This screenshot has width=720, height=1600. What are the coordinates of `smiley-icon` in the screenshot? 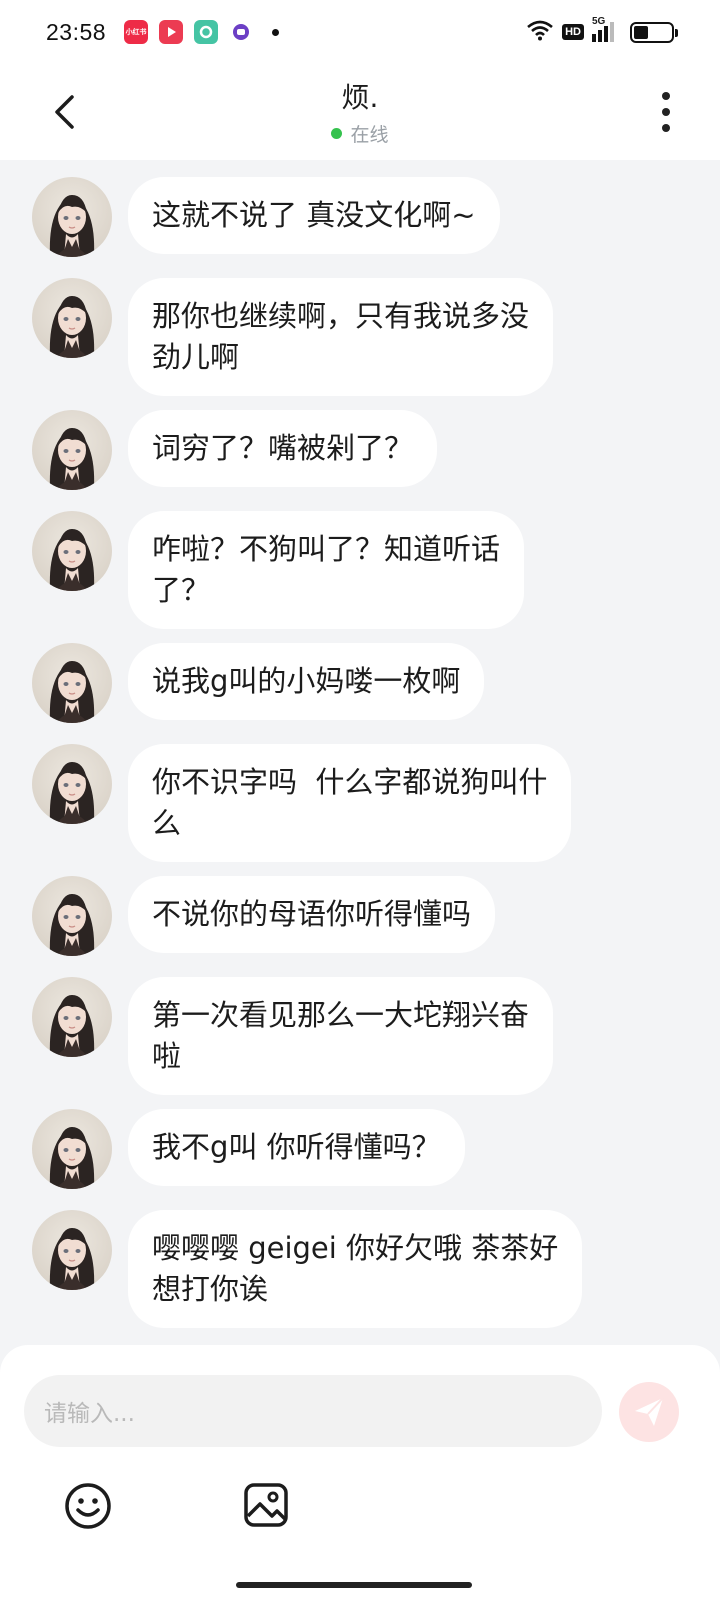 It's located at (88, 1506).